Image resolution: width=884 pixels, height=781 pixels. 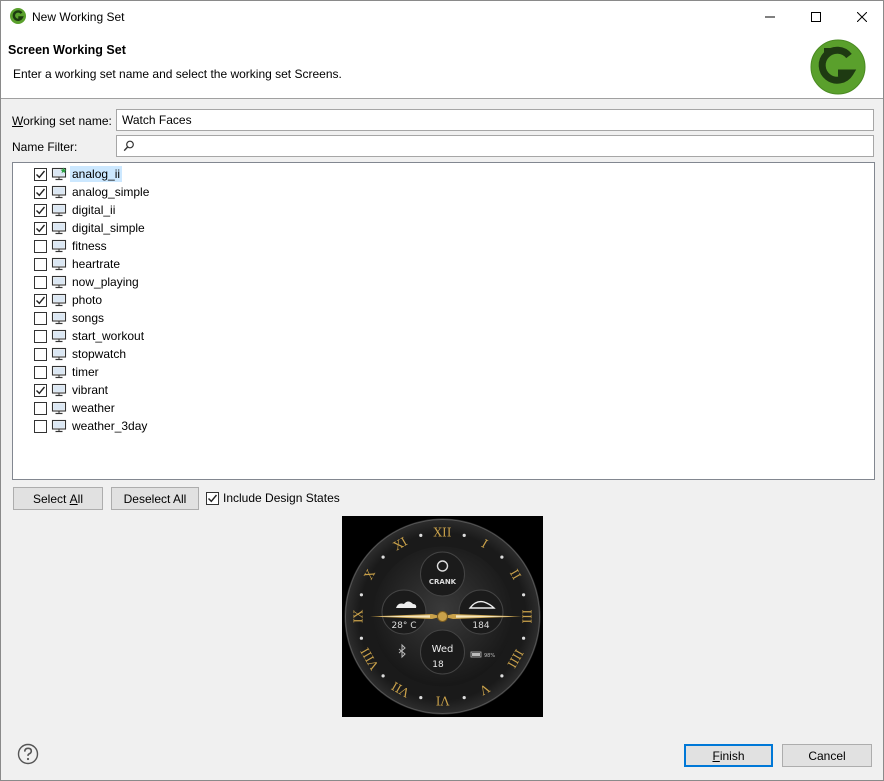 I want to click on list-item: vibrant, so click(x=72, y=390).